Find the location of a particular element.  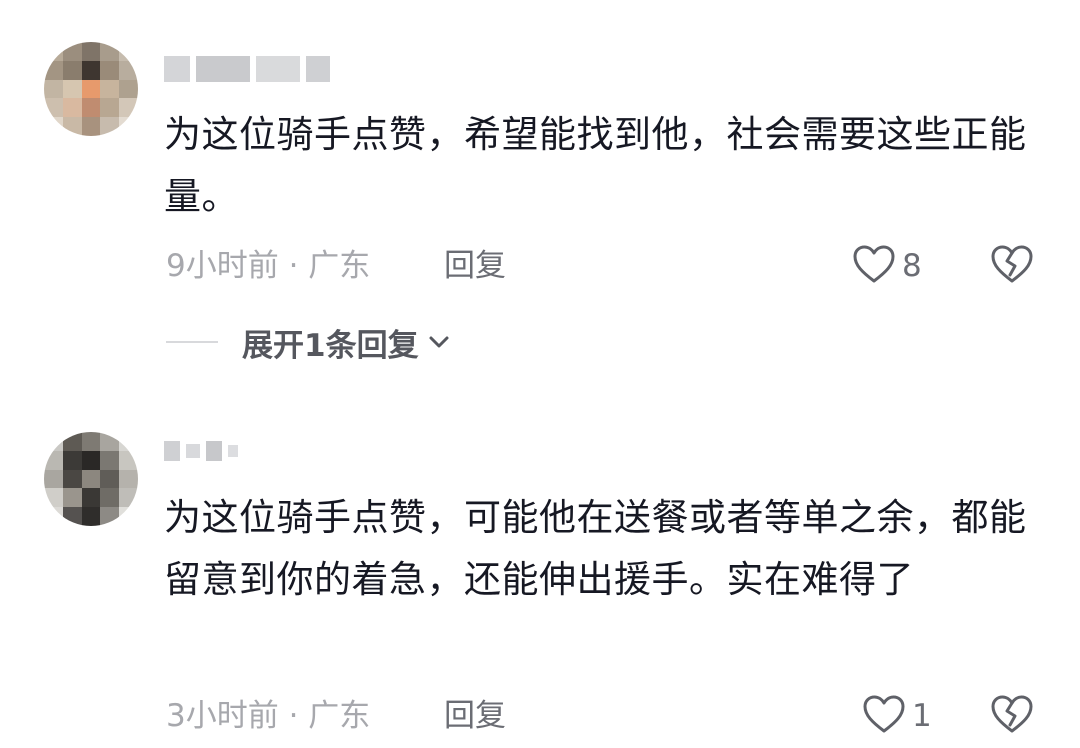

heart-outline-icon is located at coordinates (884, 716).